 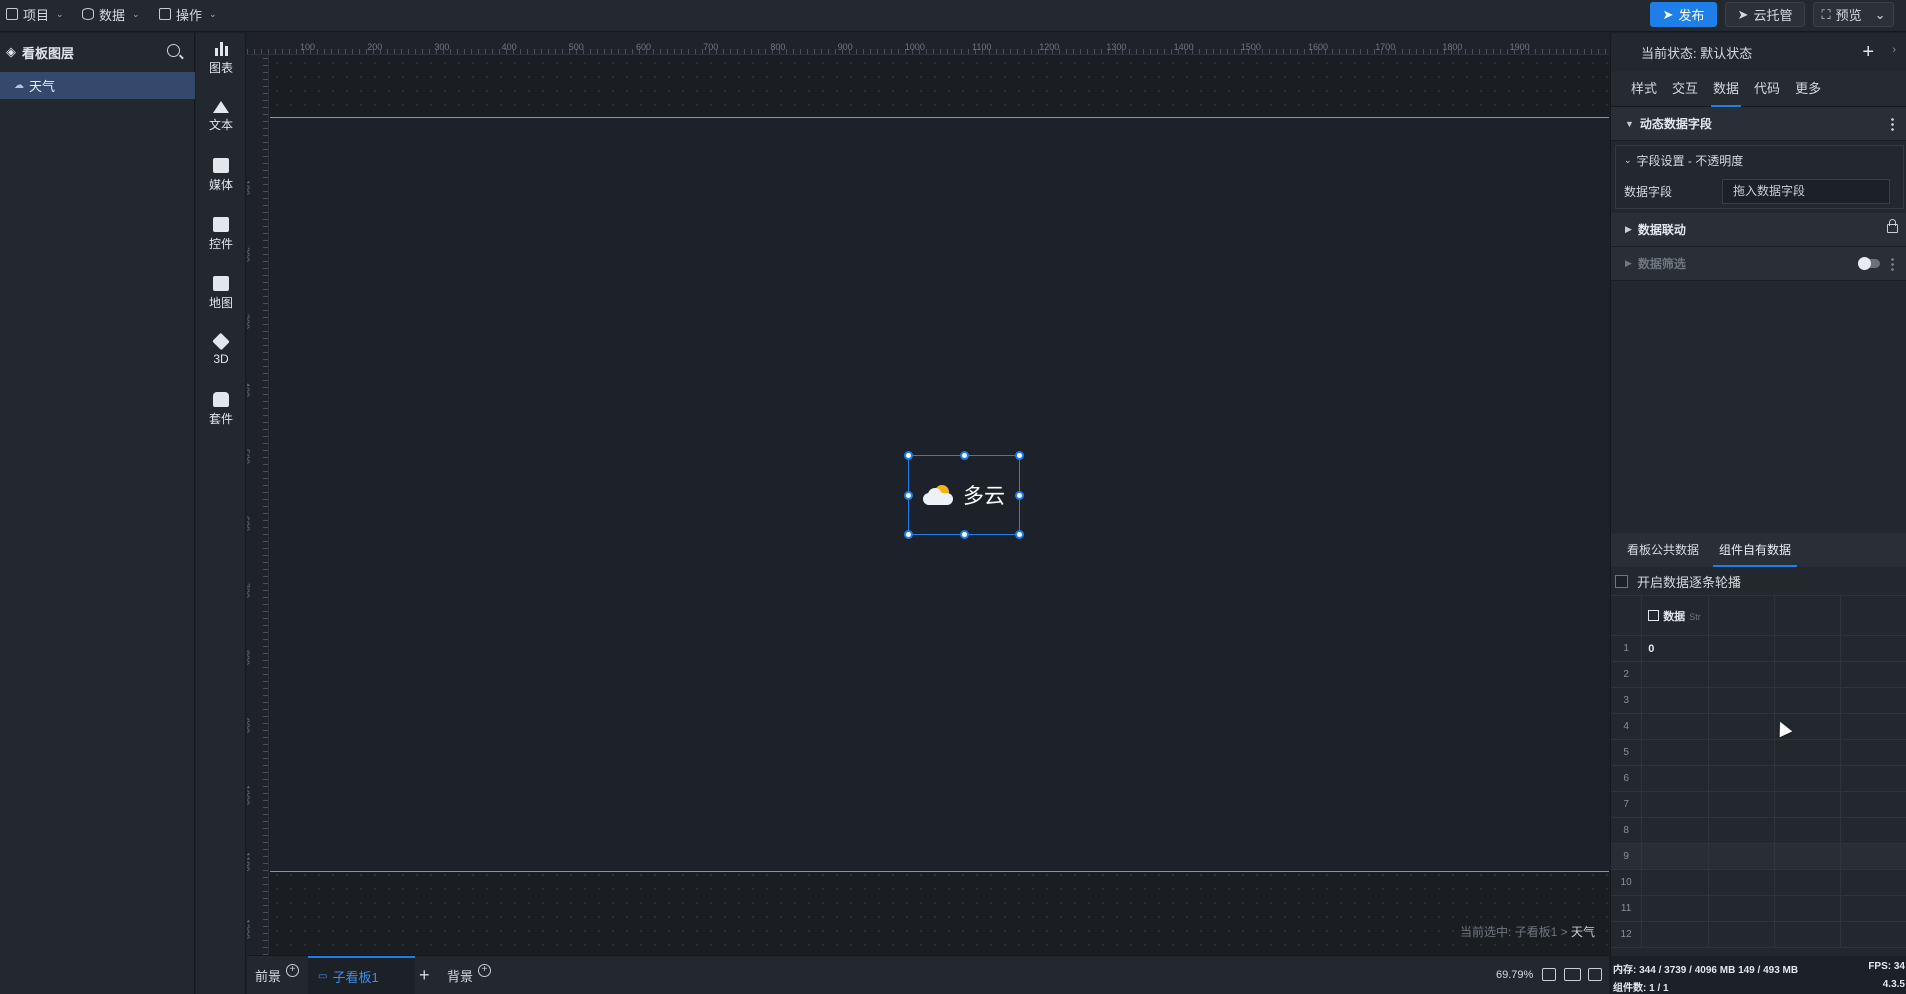 I want to click on menu-operation: 操作 ⌄, so click(x=188, y=14).